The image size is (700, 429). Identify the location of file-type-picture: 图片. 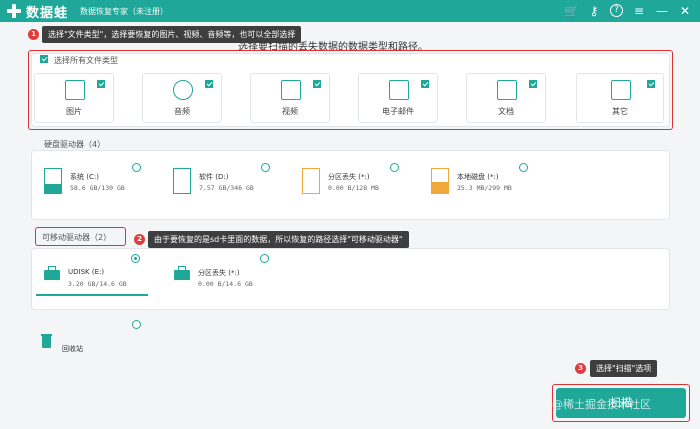
(74, 98).